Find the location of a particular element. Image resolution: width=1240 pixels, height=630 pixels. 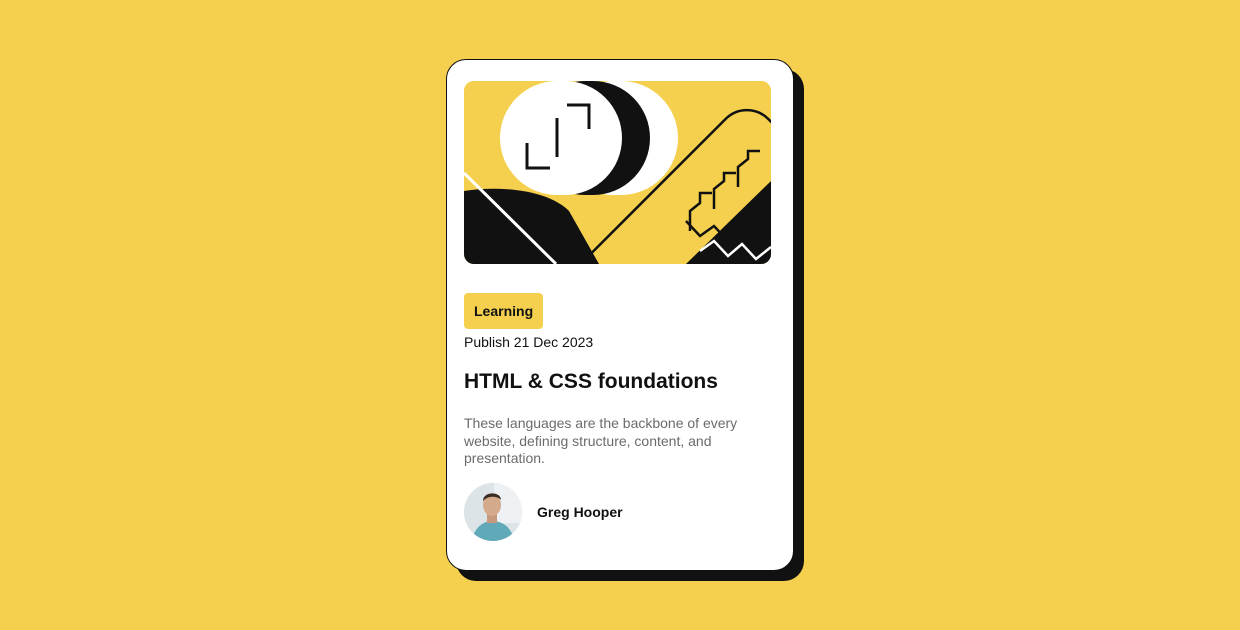

author-avatar is located at coordinates (493, 512).